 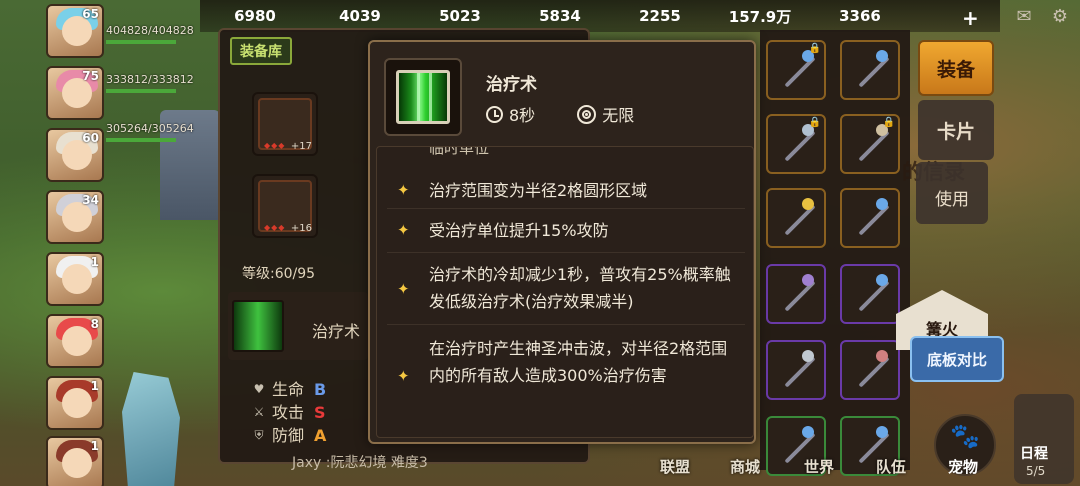 I want to click on effect-text: 受治疗单位提升15%攻防, so click(x=519, y=230).